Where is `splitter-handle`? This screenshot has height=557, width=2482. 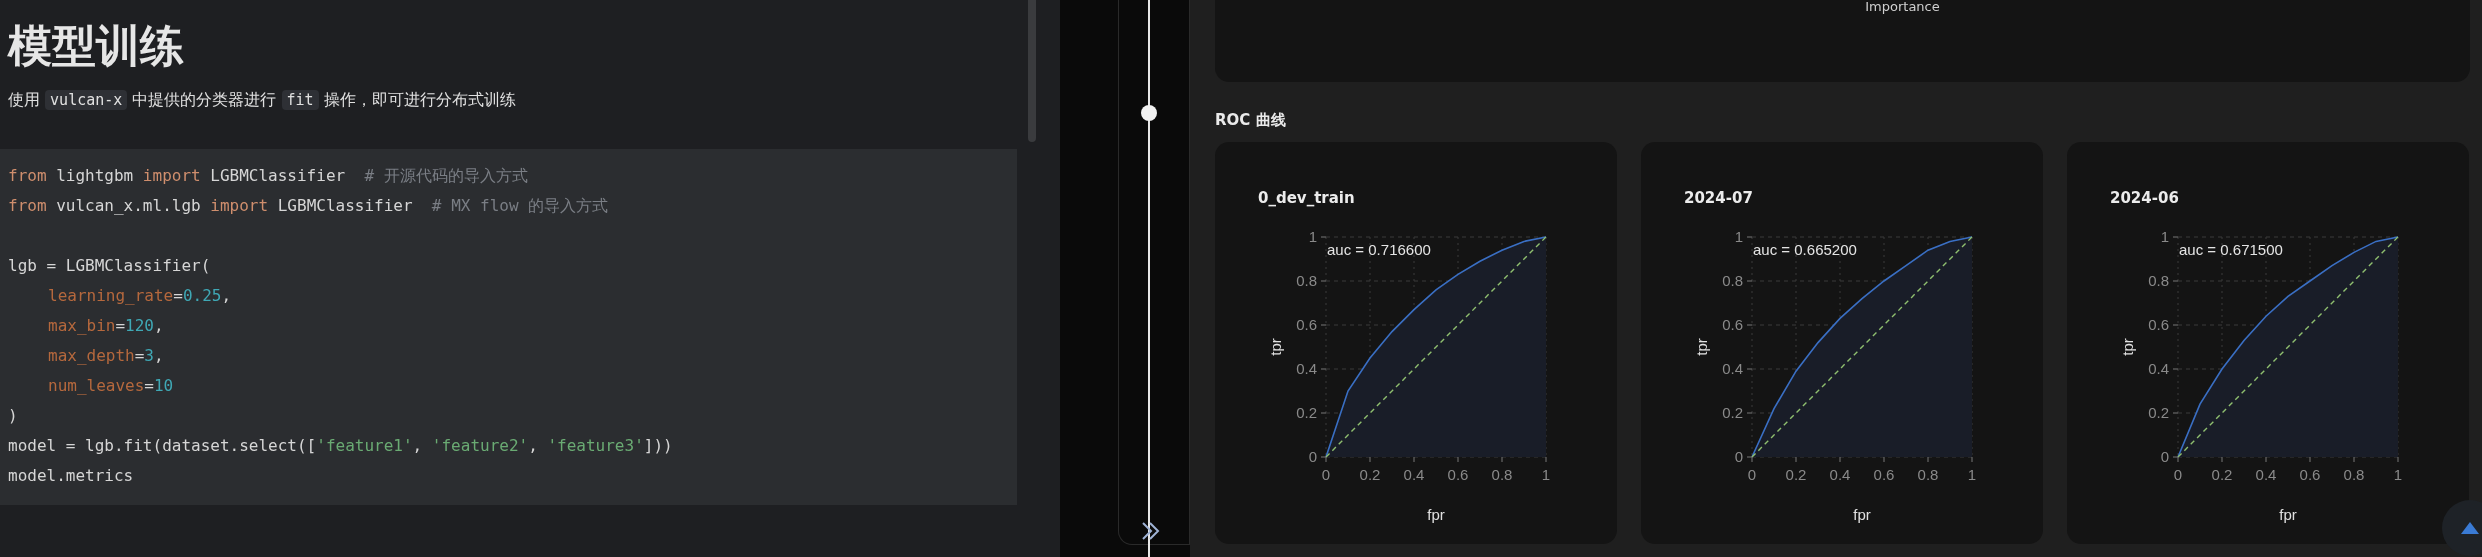 splitter-handle is located at coordinates (1149, 113).